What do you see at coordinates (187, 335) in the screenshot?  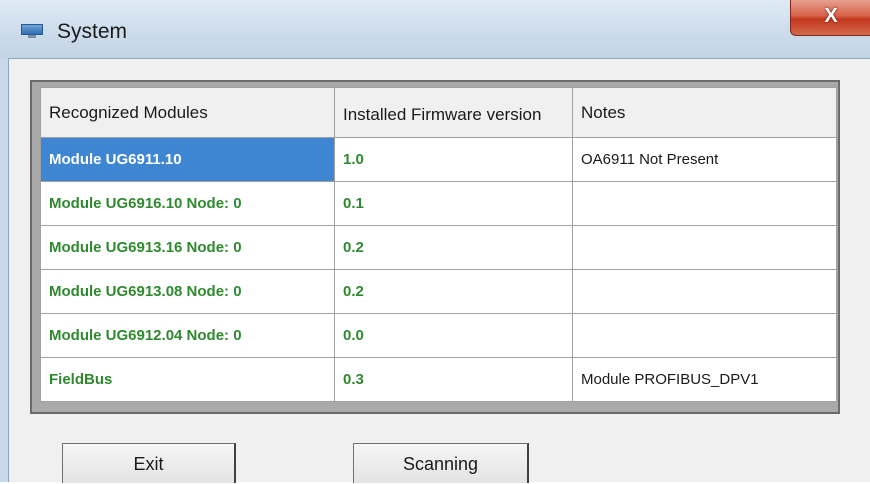 I see `module-cell: Module UG6912.04 Node: 0` at bounding box center [187, 335].